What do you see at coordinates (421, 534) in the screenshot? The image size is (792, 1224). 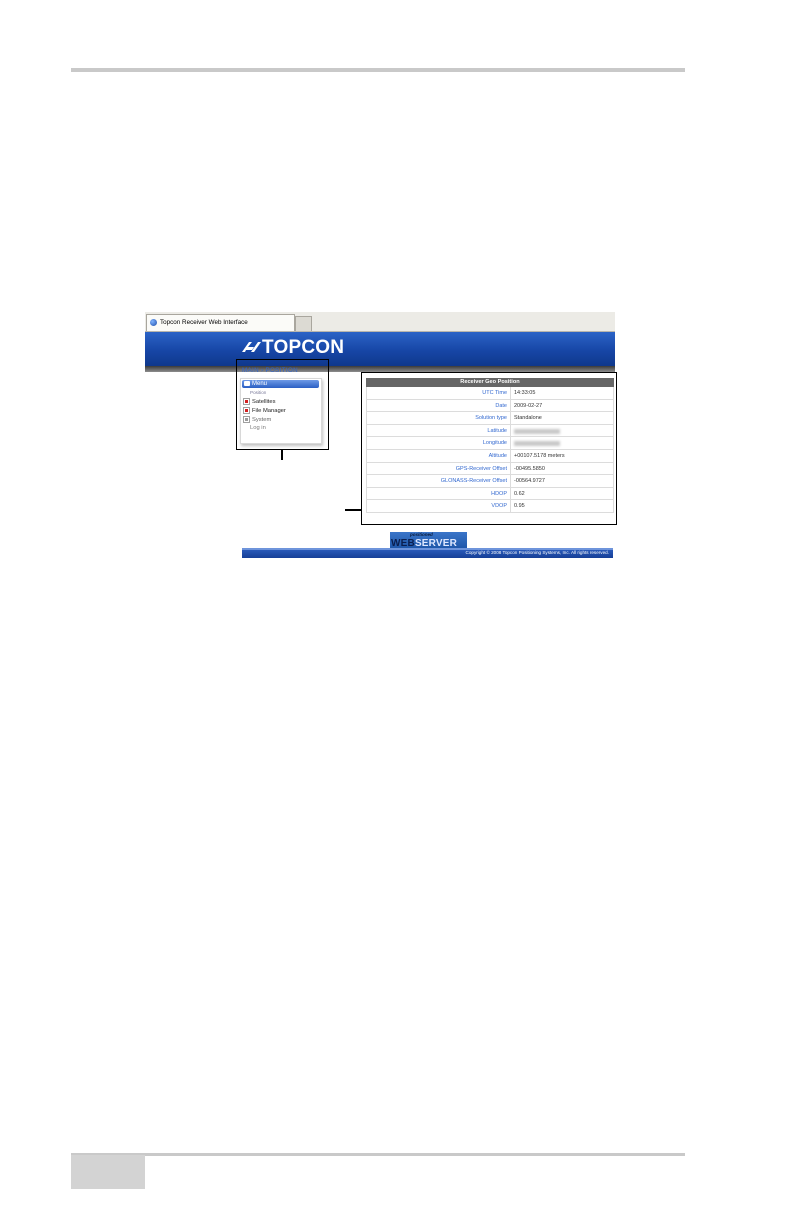 I see `webserver-logo-positioned: positioned` at bounding box center [421, 534].